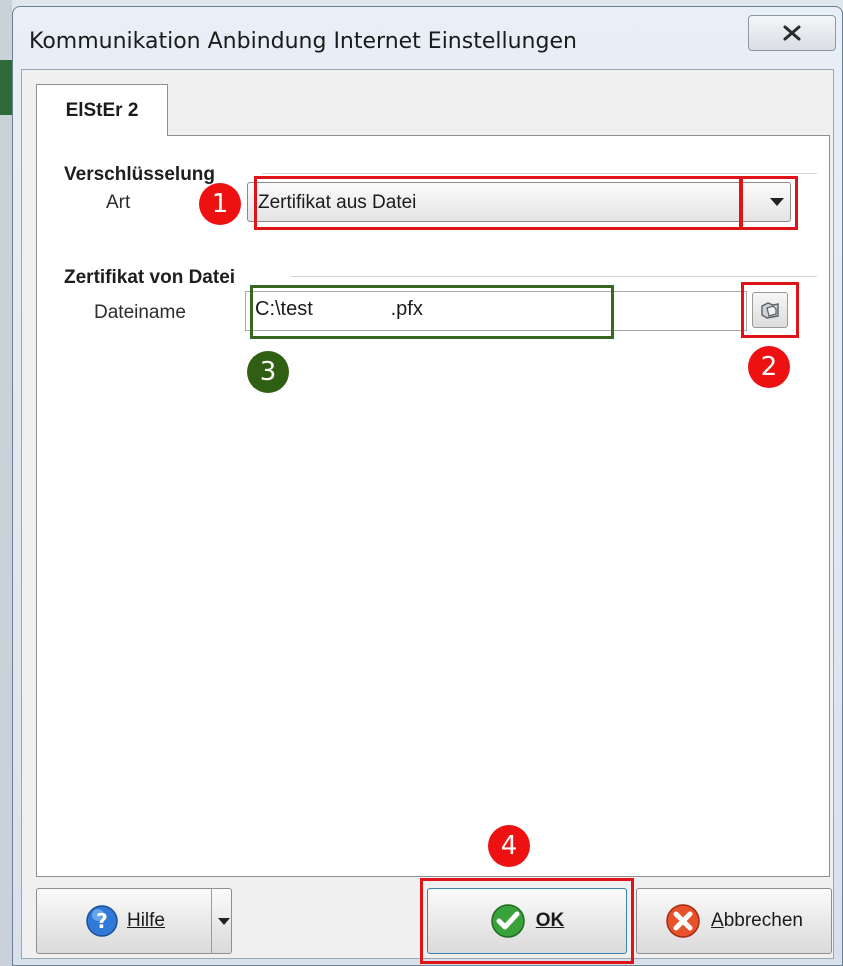 The height and width of the screenshot is (966, 843). I want to click on help-icon: ?, so click(102, 921).